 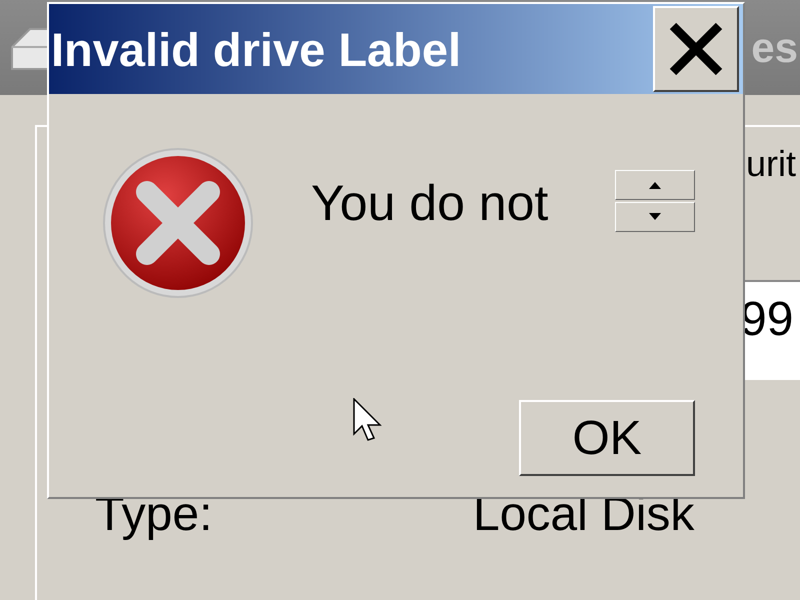 I want to click on dialog-title: Invalid drive Label, so click(x=256, y=49).